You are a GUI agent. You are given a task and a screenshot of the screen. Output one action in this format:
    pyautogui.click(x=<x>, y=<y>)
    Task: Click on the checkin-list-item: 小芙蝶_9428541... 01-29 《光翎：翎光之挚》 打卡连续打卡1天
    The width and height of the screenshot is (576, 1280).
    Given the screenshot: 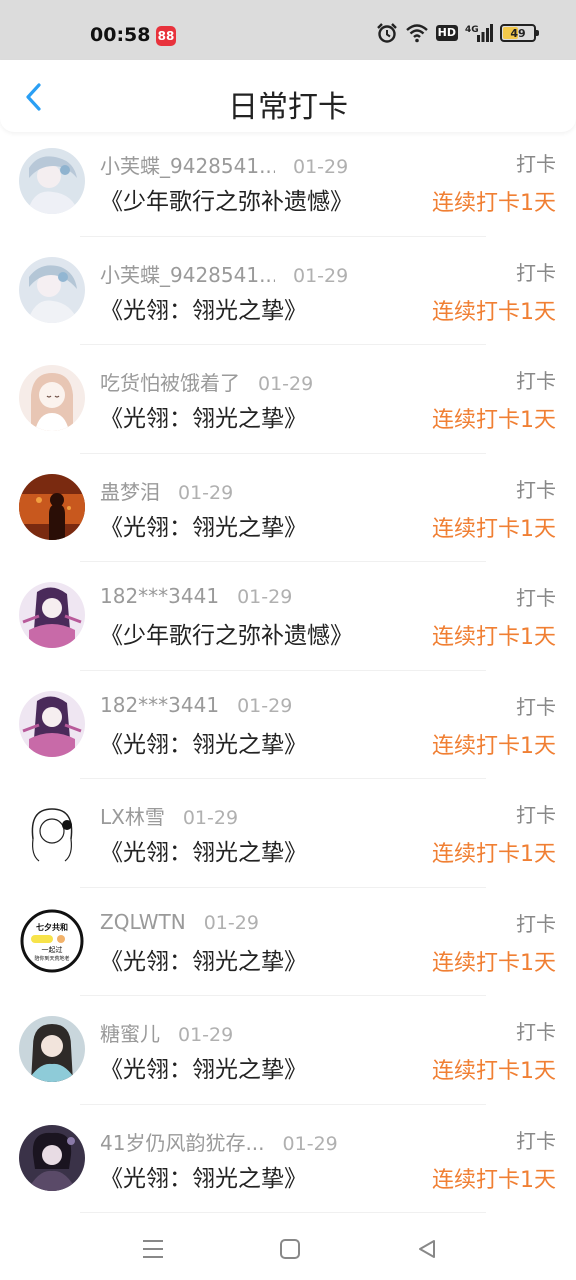 What is the action you would take?
    pyautogui.click(x=288, y=291)
    